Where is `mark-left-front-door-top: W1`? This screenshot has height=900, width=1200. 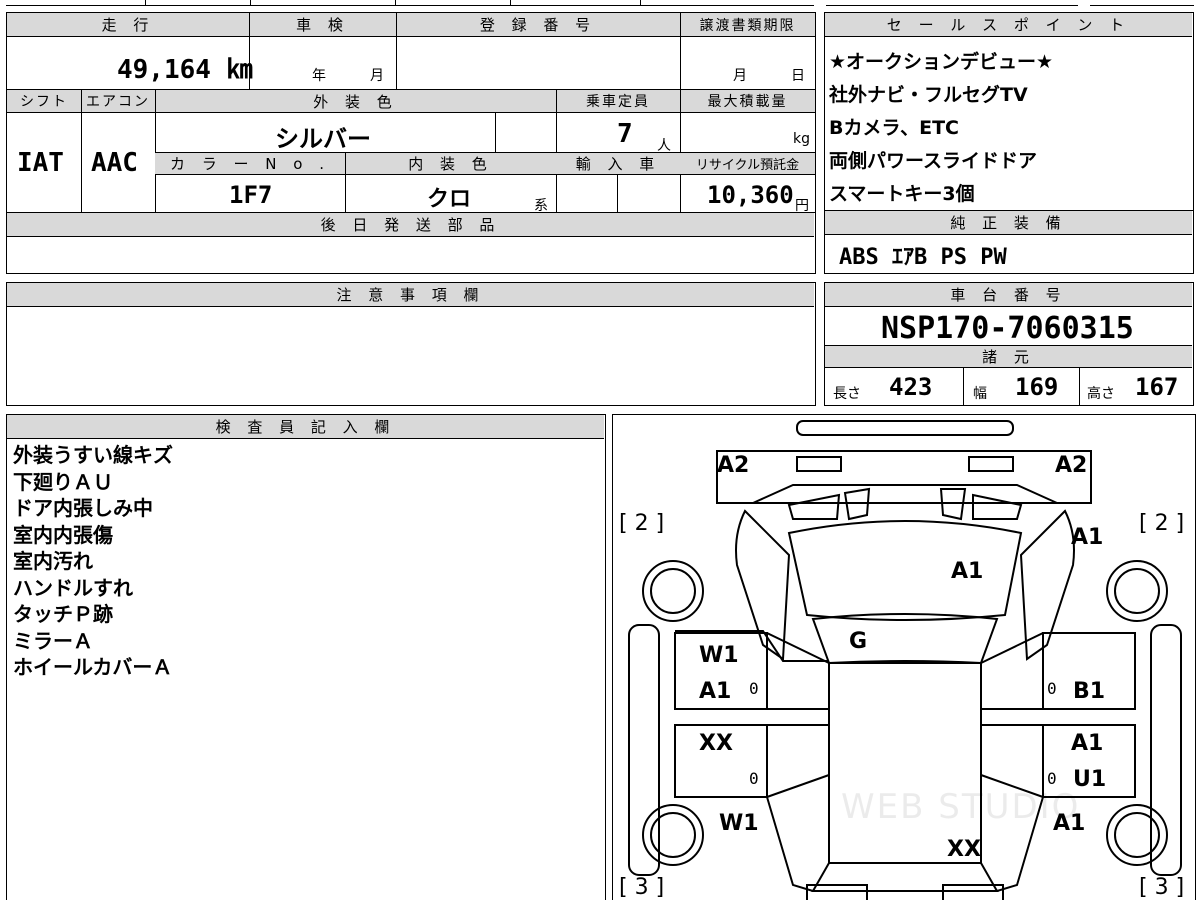
mark-left-front-door-top: W1 is located at coordinates (719, 655).